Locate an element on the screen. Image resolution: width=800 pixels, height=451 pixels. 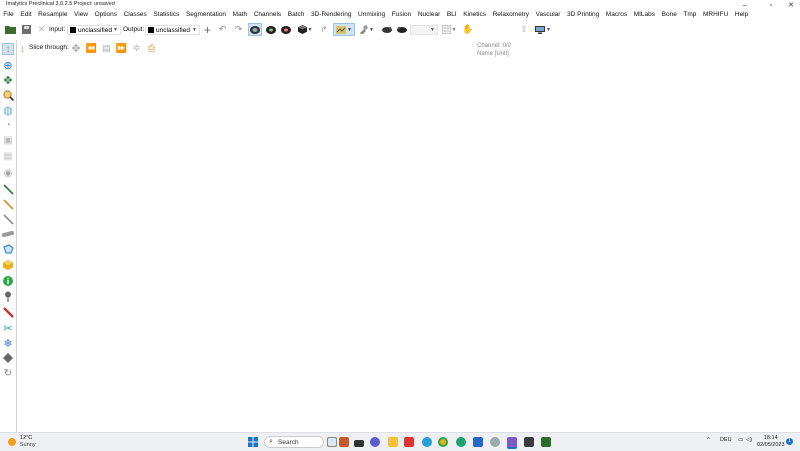
brain-surface-icon is located at coordinates (270, 29).